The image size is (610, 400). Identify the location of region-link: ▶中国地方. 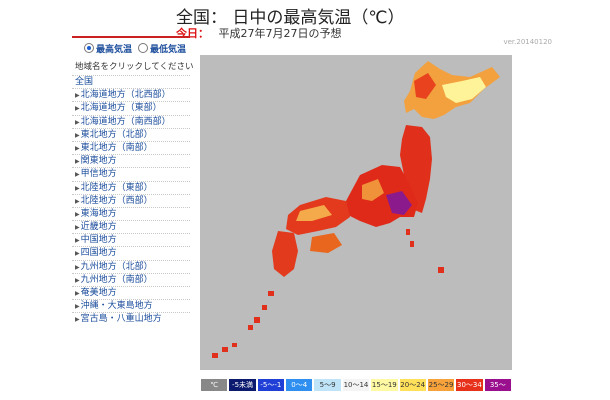
(131, 239).